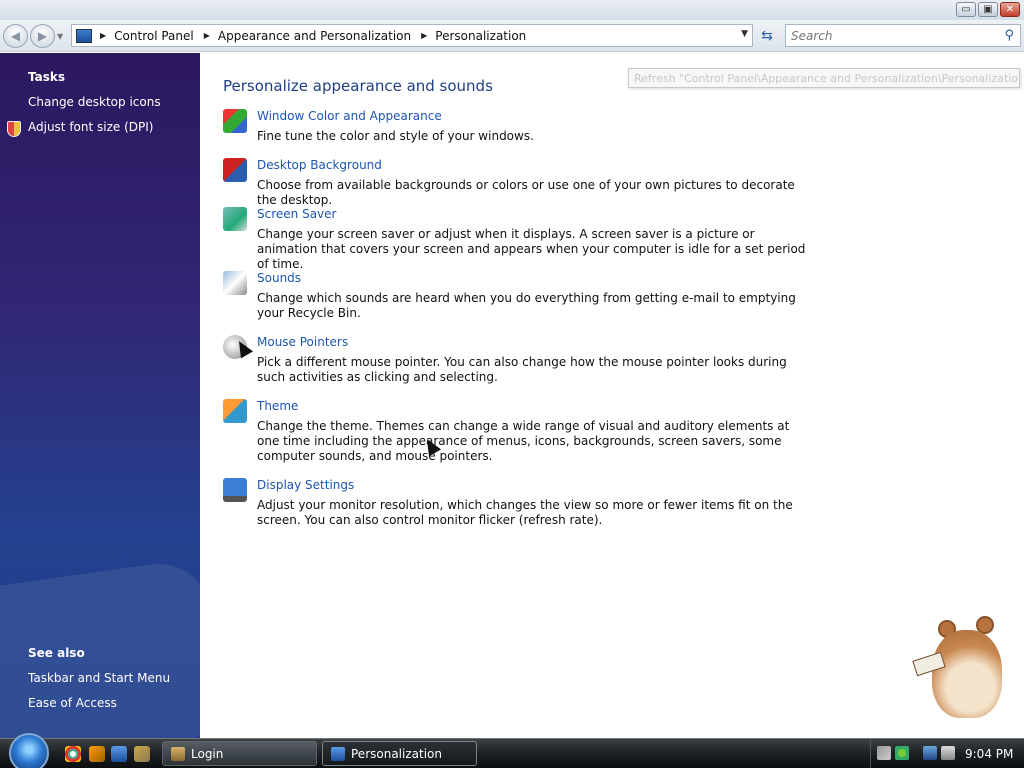  I want to click on screen-saver-icon, so click(235, 219).